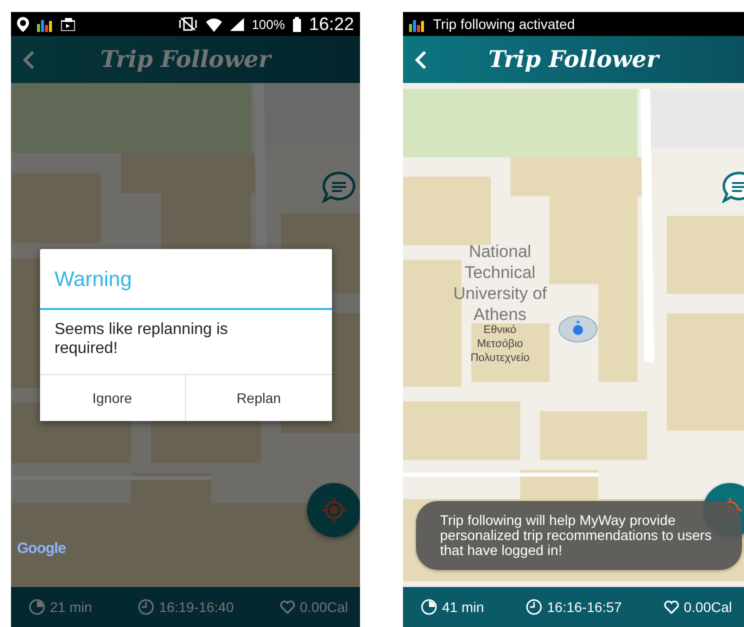 This screenshot has height=627, width=744. I want to click on vibrate-mute-icon, so click(188, 24).